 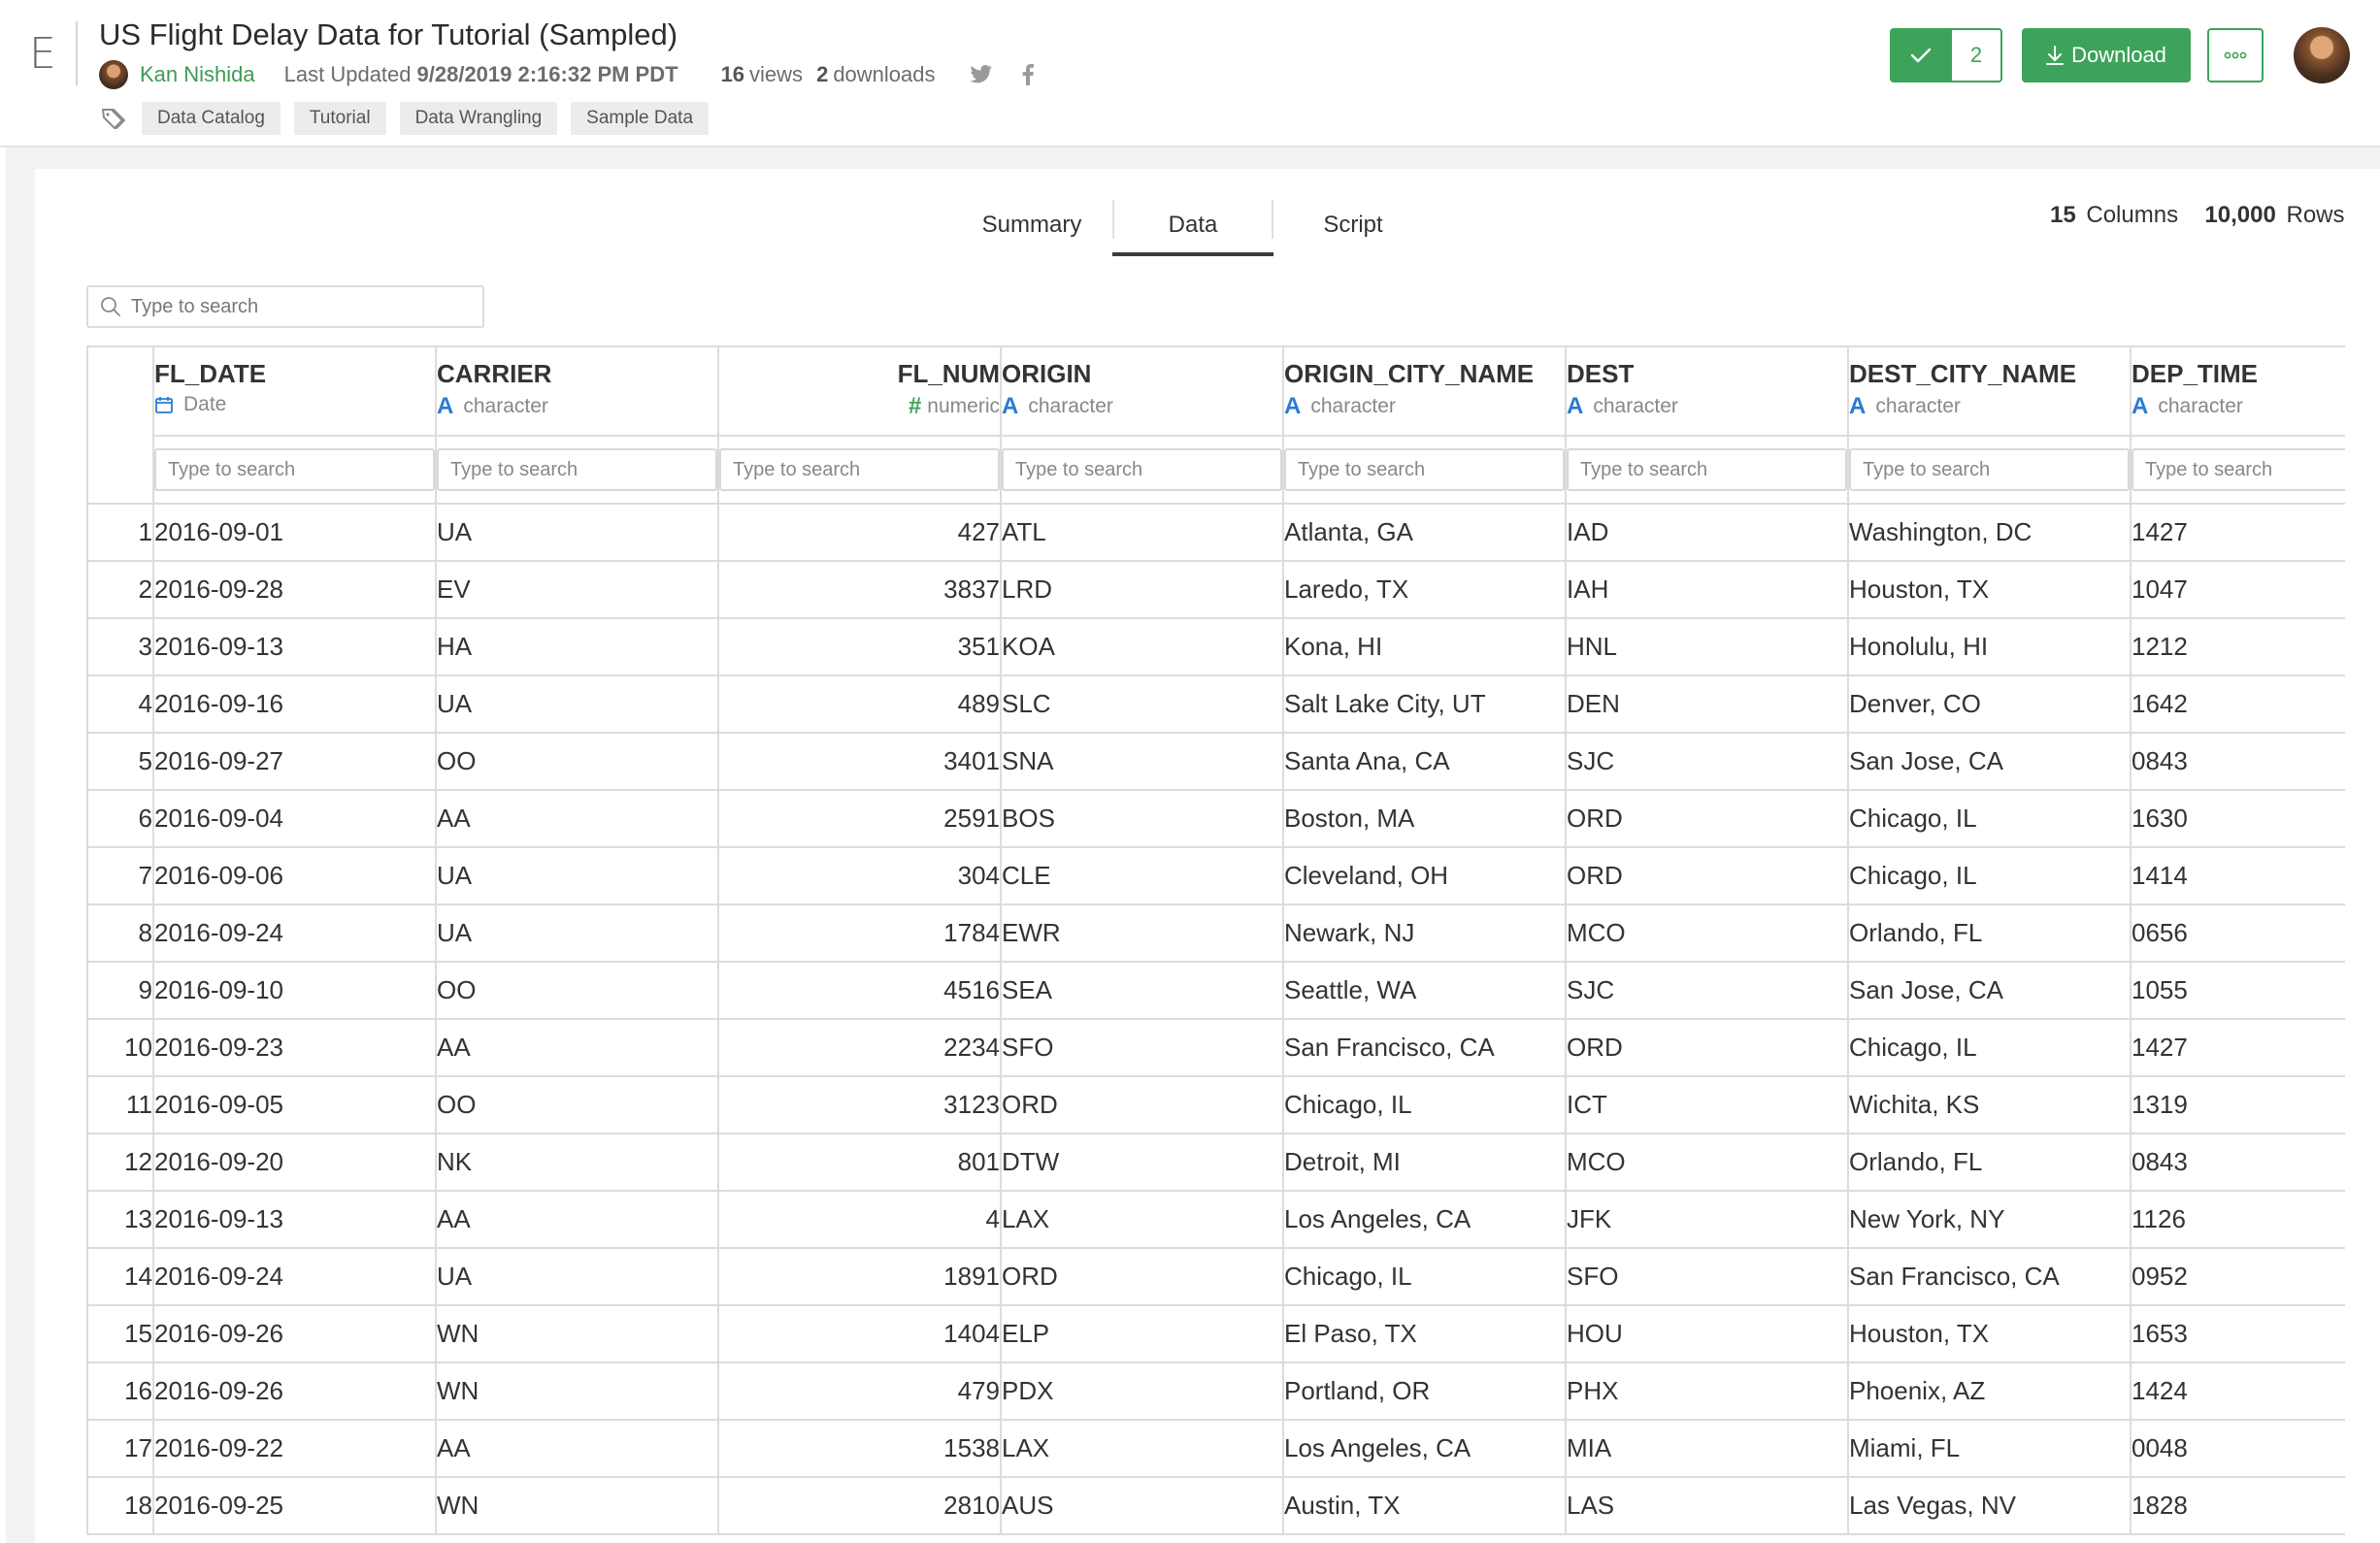 What do you see at coordinates (2237, 391) in the screenshot?
I see `column-header-dep-time: DEP_TIME Acharacter` at bounding box center [2237, 391].